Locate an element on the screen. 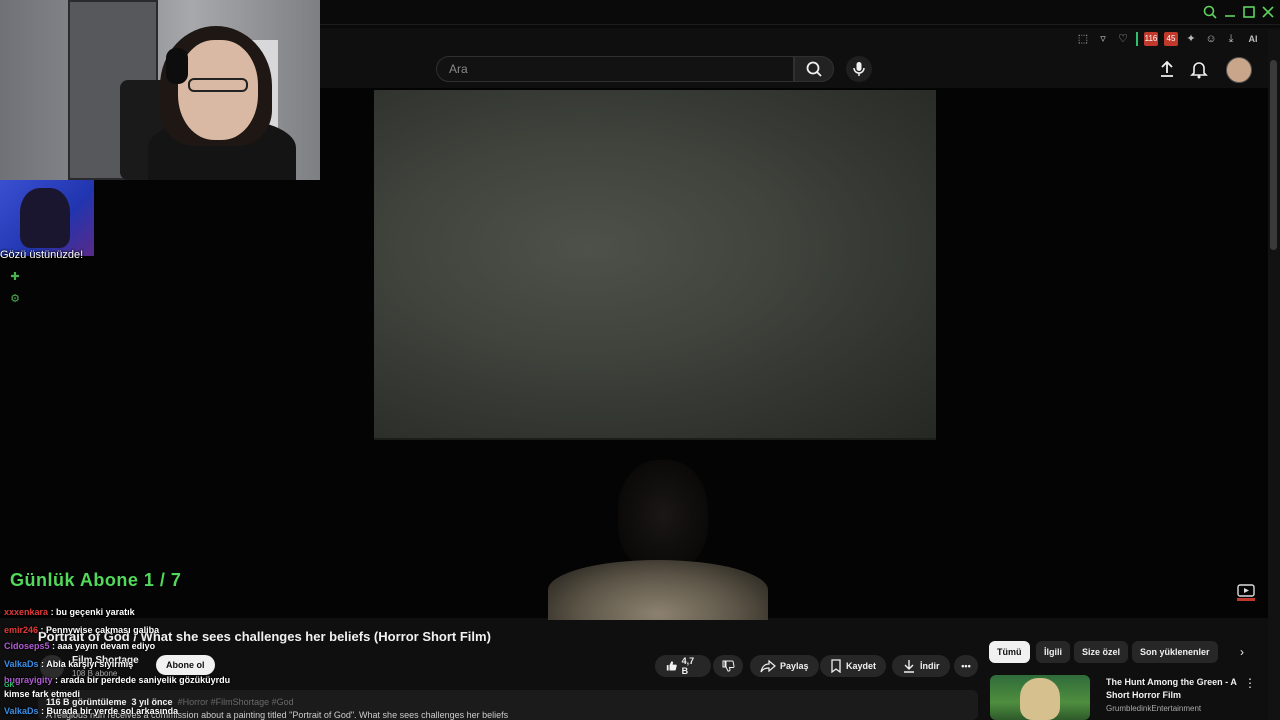 This screenshot has height=720, width=1280. like-count: 4,7 B is located at coordinates (688, 666).